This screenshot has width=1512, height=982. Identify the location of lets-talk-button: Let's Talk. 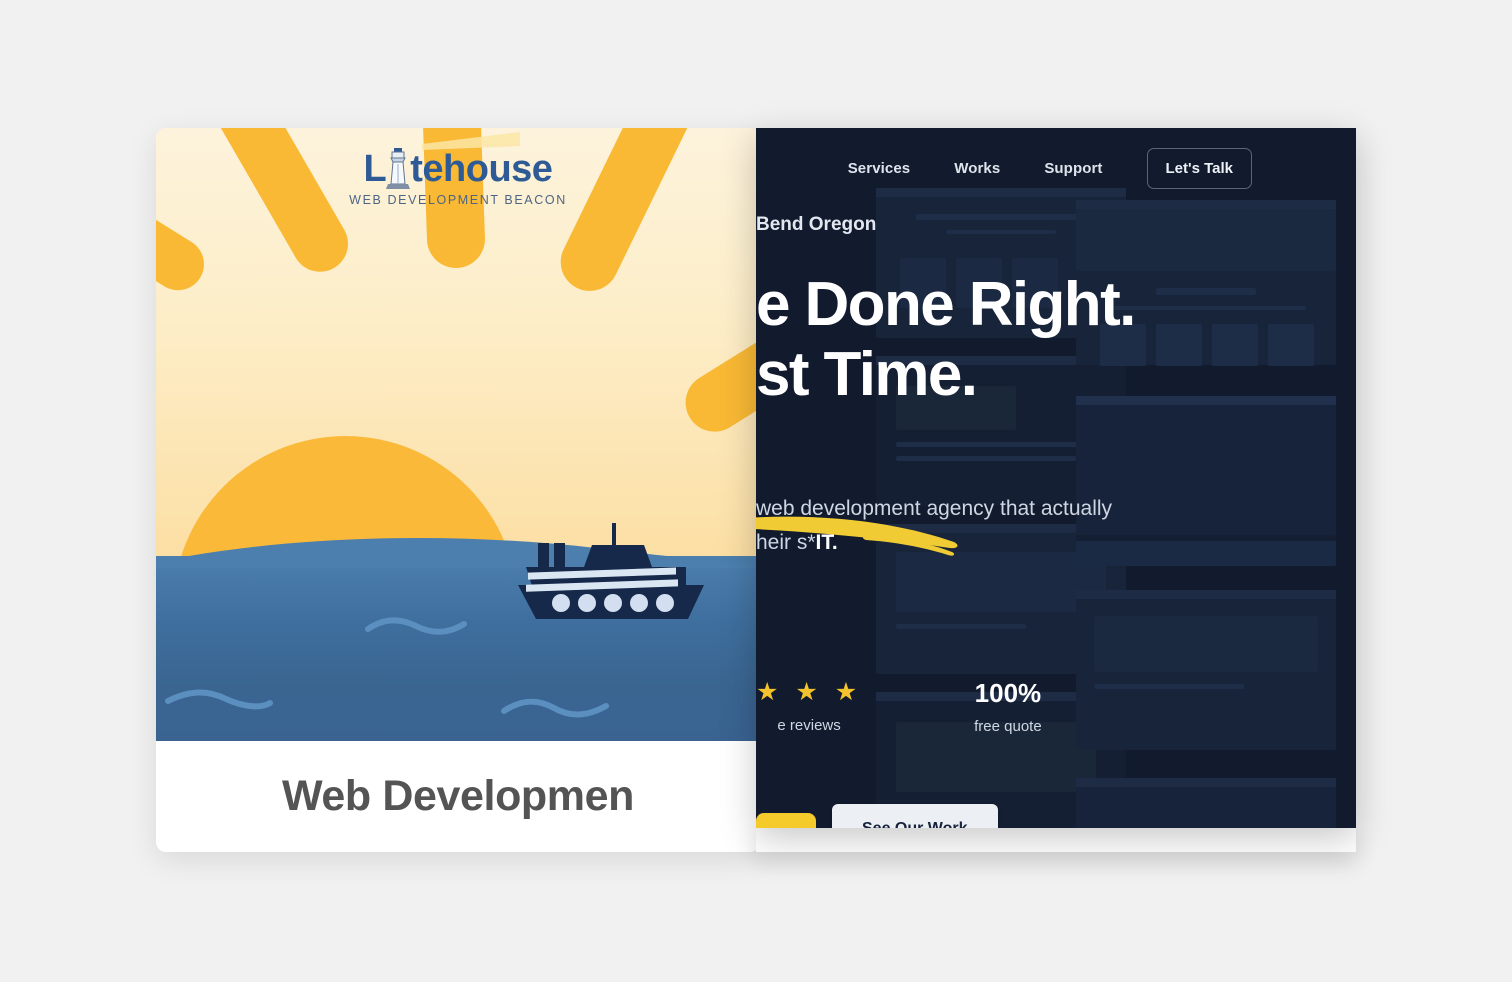
(1199, 168).